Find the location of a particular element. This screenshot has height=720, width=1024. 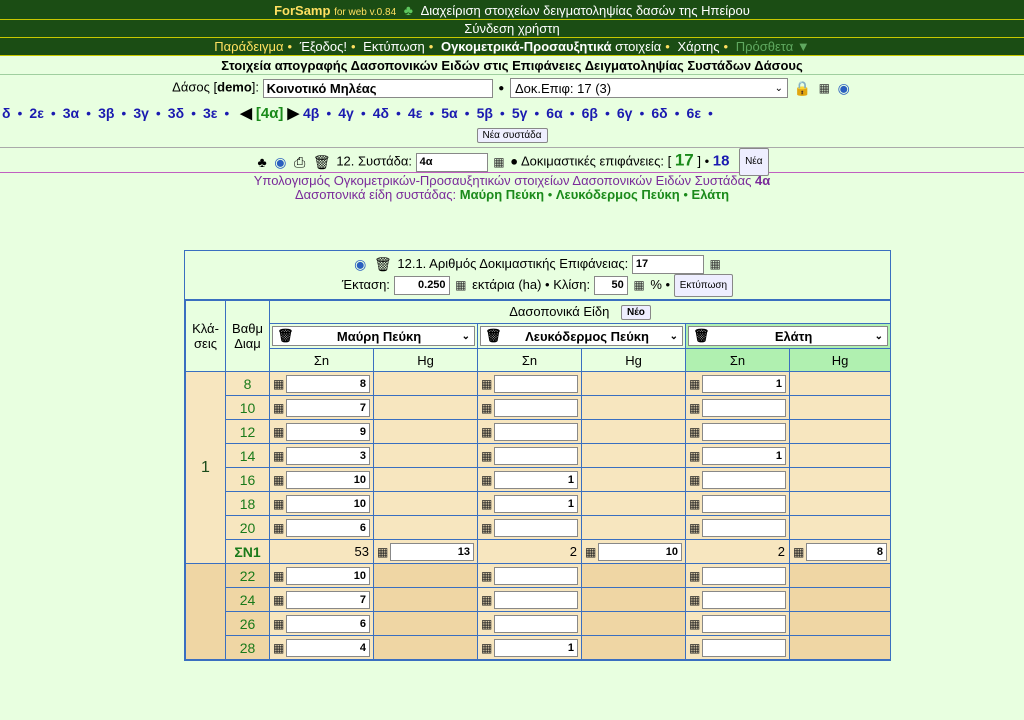

stand-link: 5α is located at coordinates (449, 113).